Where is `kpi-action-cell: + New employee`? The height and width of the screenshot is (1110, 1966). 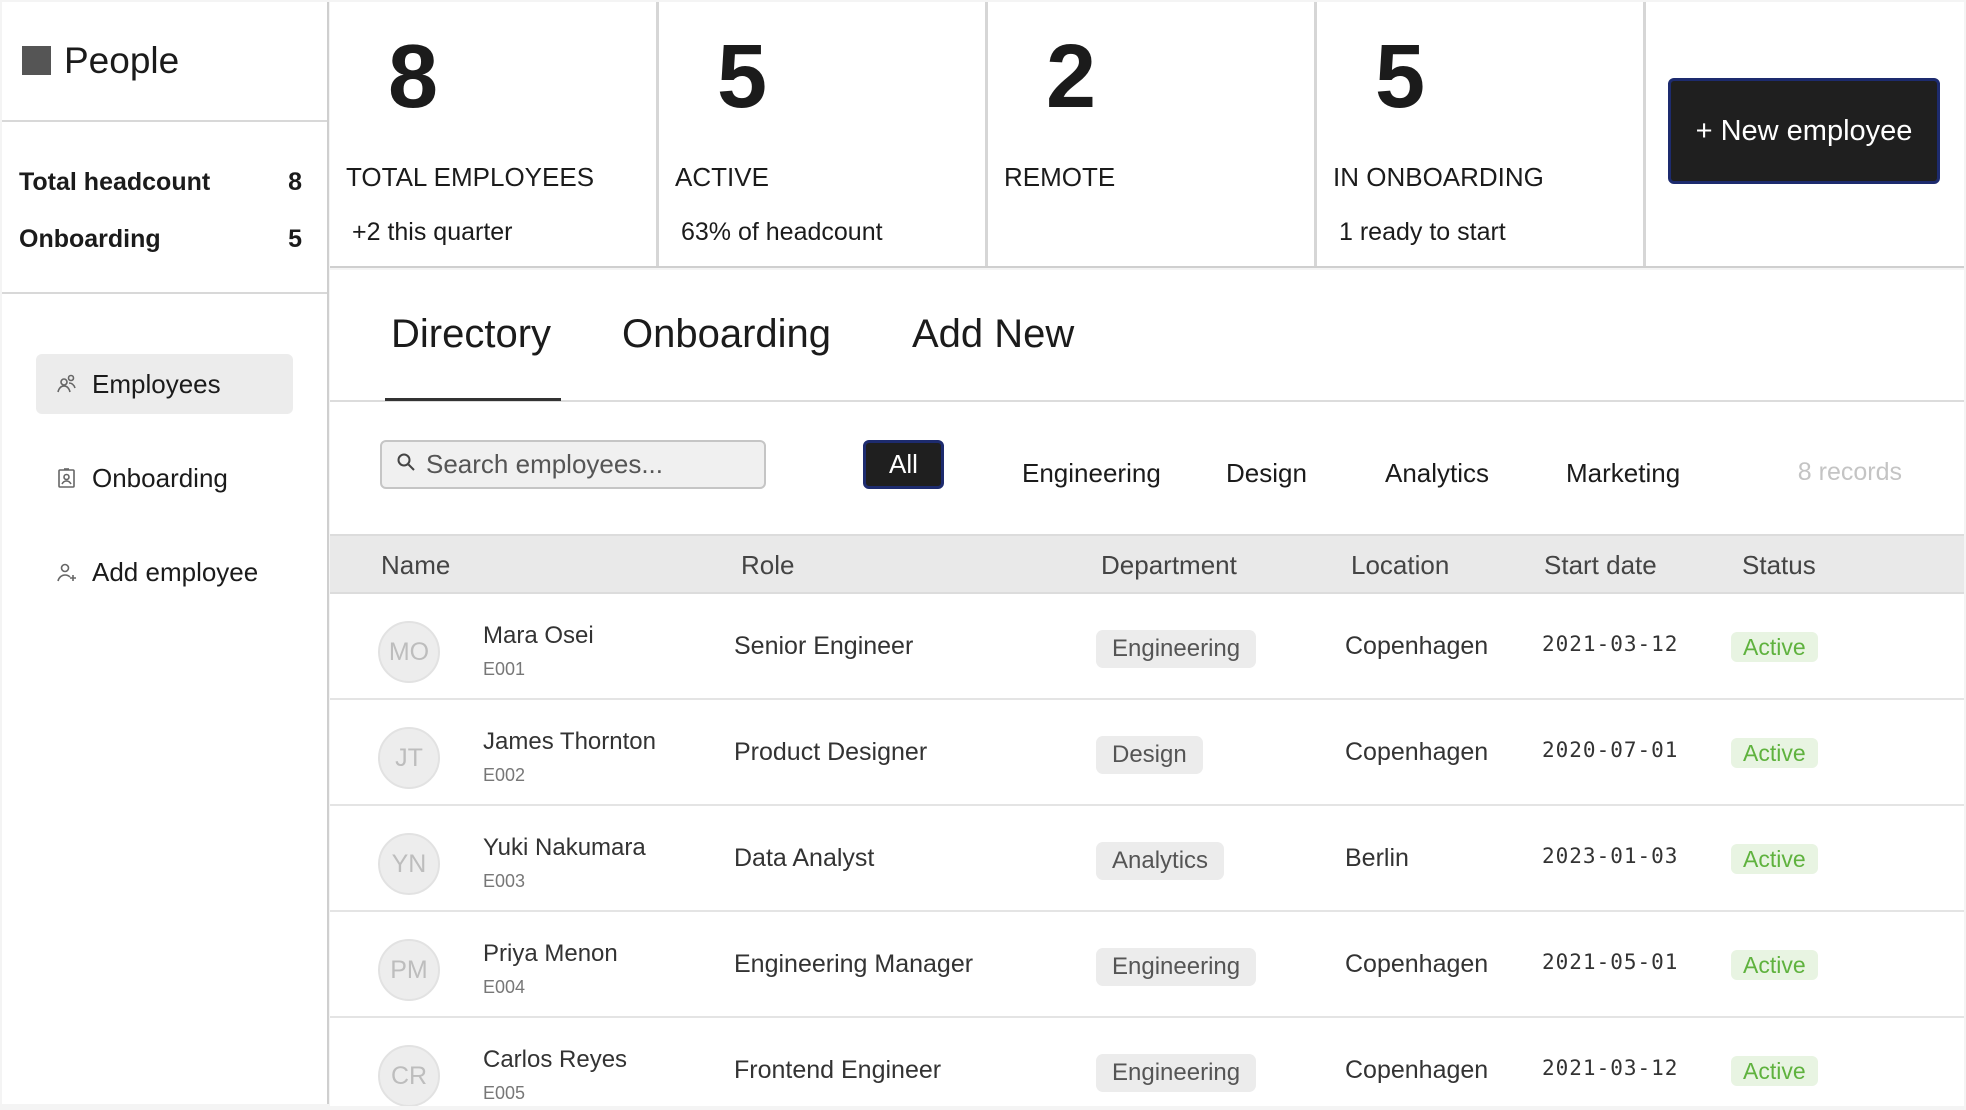 kpi-action-cell: + New employee is located at coordinates (1805, 134).